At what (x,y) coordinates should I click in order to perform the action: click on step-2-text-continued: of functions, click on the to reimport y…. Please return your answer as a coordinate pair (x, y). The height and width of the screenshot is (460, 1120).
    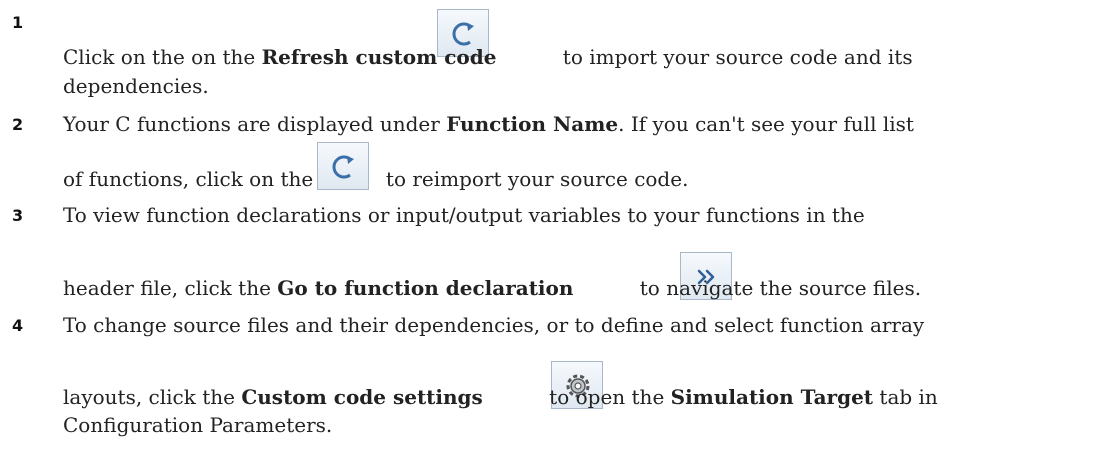
    Looking at the image, I should click on (376, 179).